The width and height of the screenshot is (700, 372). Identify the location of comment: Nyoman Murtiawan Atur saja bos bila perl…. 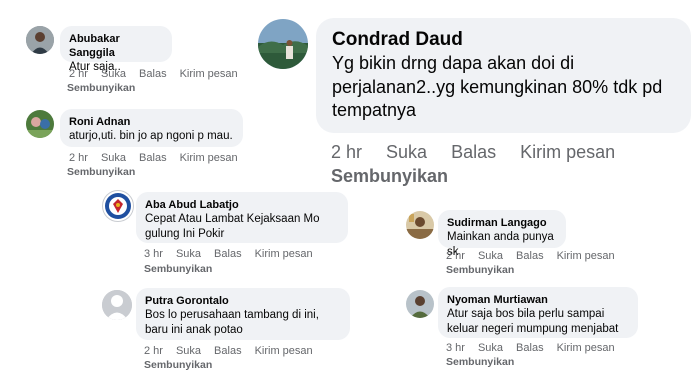
(550, 328).